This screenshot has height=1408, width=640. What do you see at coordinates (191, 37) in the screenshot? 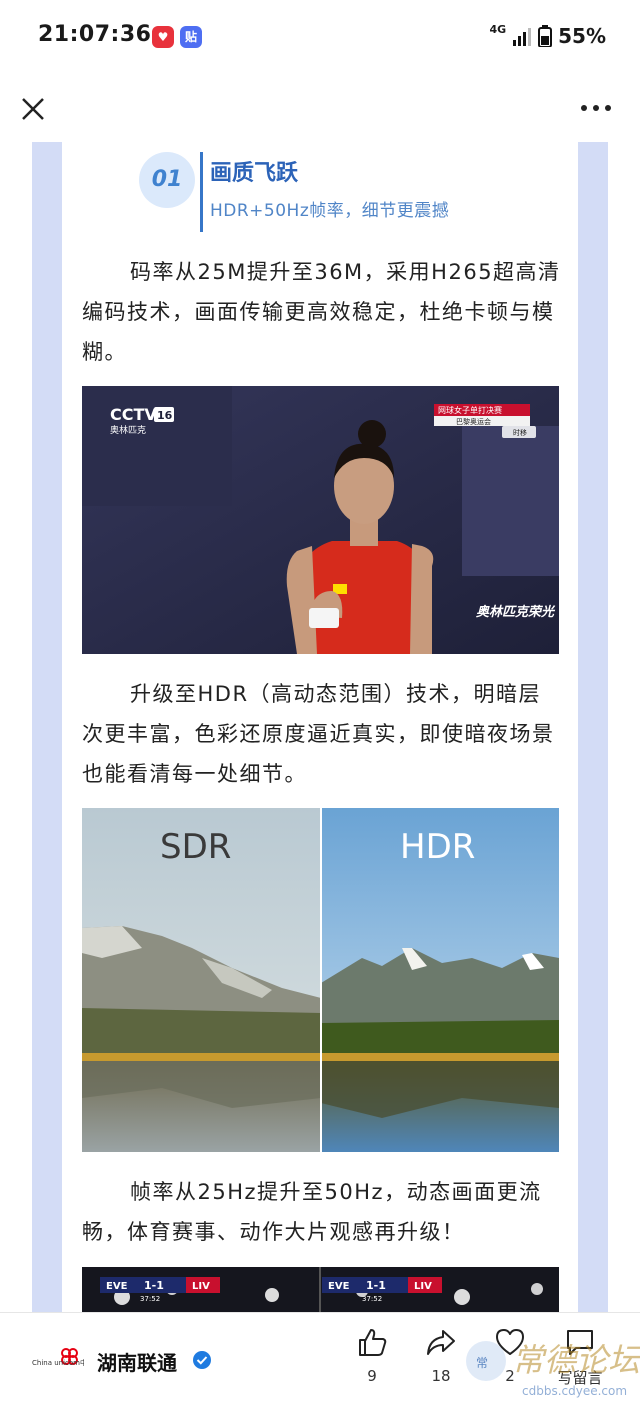
I see `tieba-notification-icon: 贴` at bounding box center [191, 37].